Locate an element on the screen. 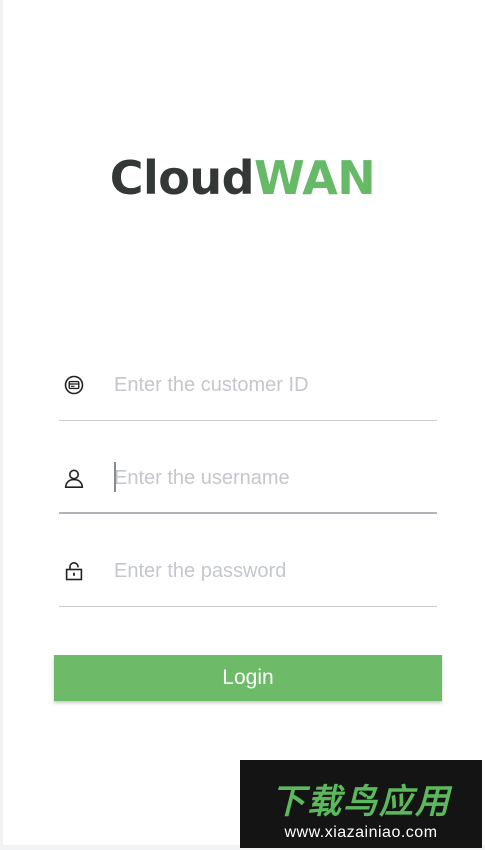 The height and width of the screenshot is (850, 485). app-logo: CloudWAN is located at coordinates (242, 178).